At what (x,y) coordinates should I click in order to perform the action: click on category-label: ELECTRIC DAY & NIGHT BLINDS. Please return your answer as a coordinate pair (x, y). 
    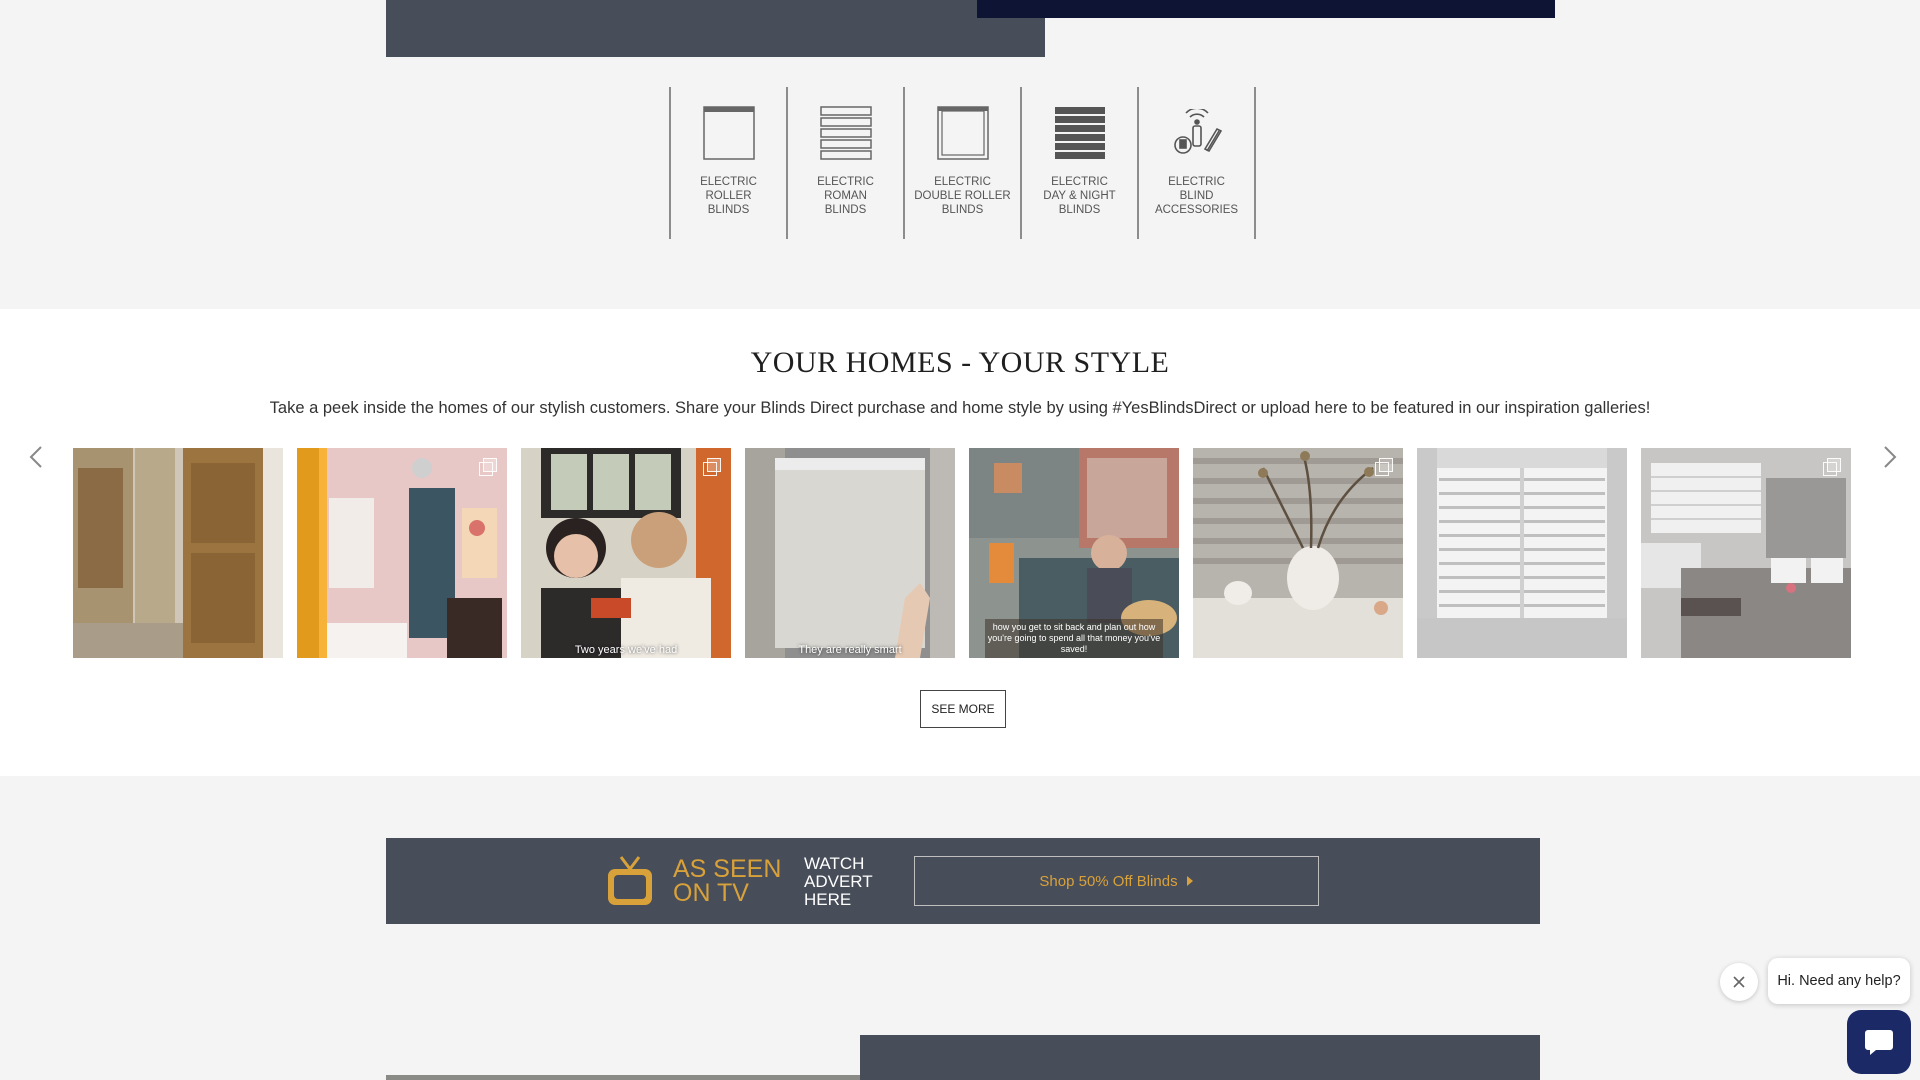
    Looking at the image, I should click on (1079, 196).